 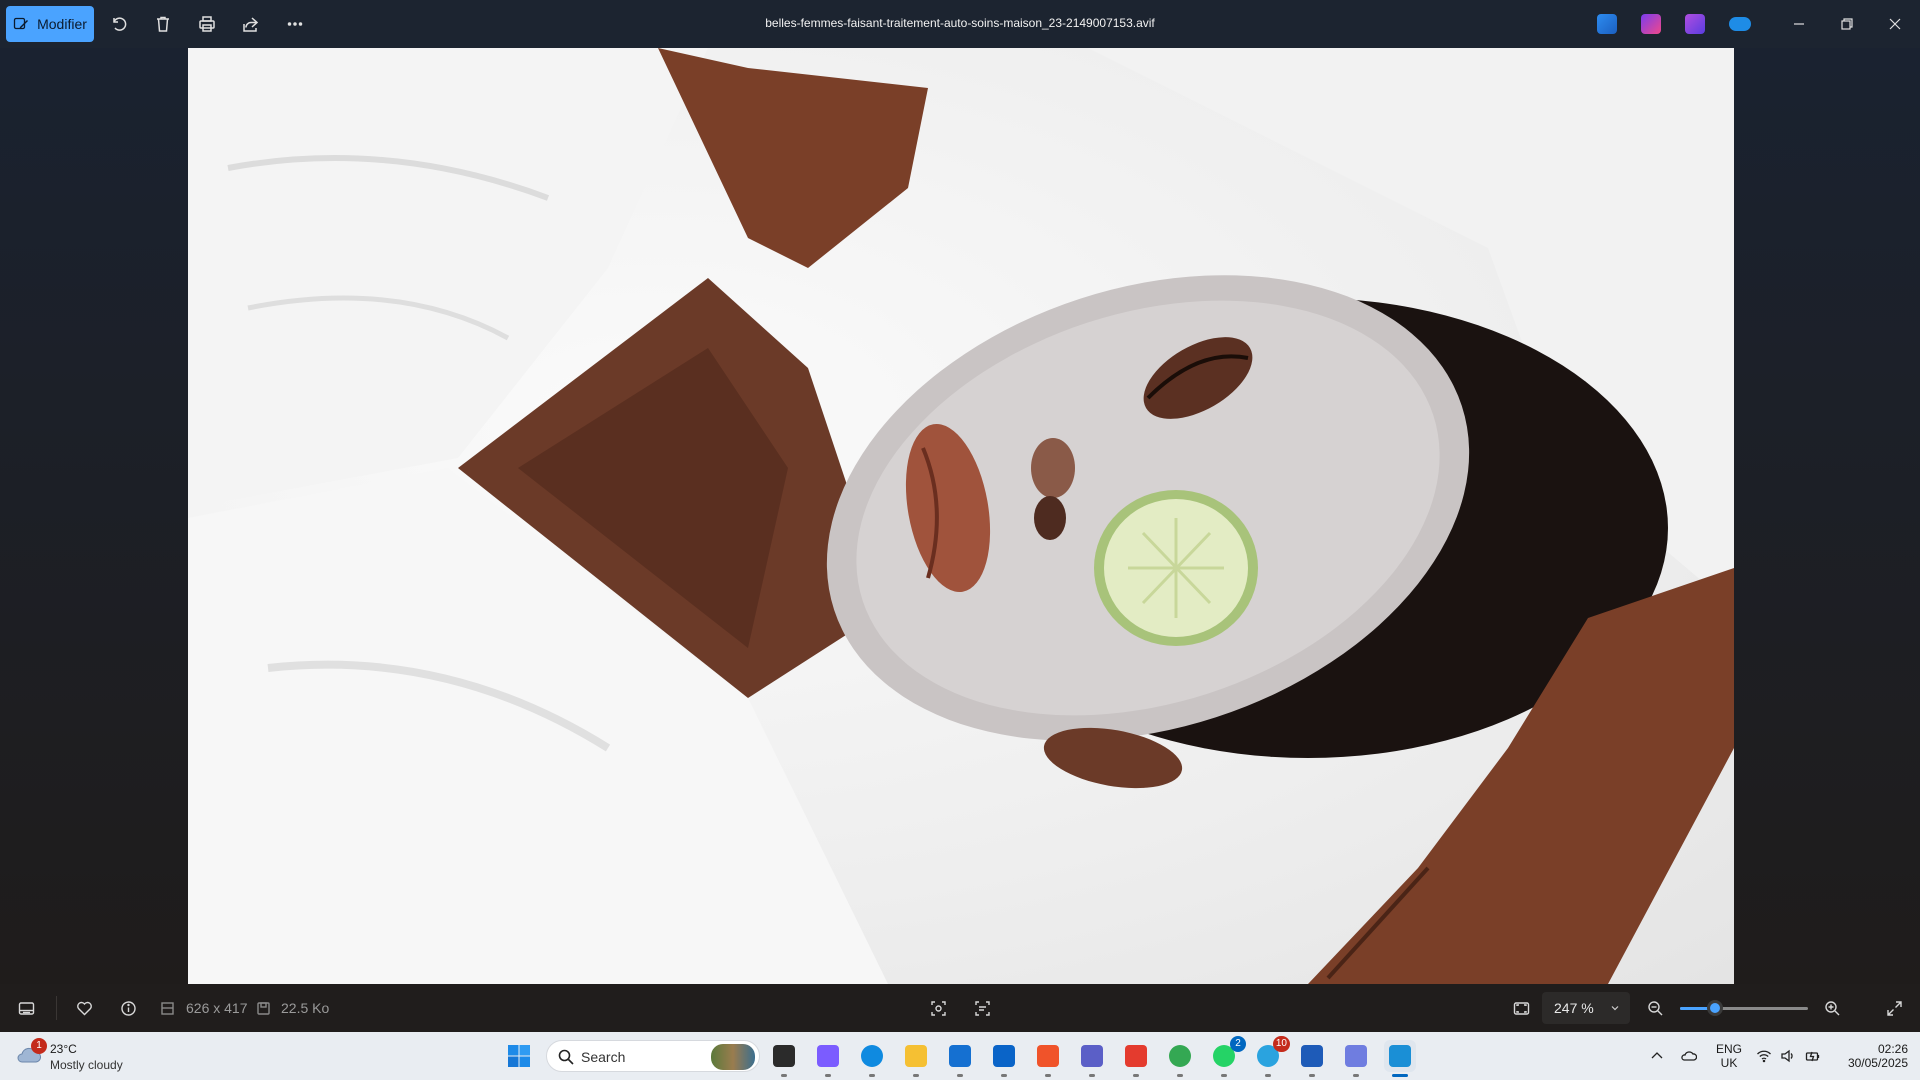 What do you see at coordinates (1799, 24) in the screenshot?
I see `minimize-icon` at bounding box center [1799, 24].